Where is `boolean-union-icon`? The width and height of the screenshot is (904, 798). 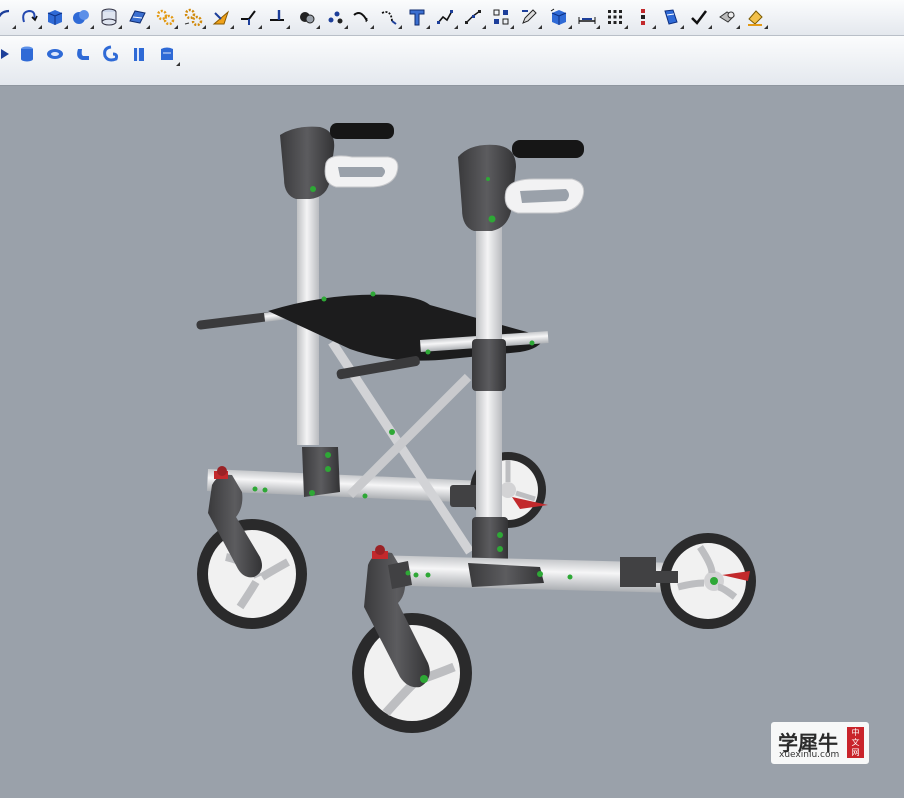 boolean-union-icon is located at coordinates (82, 17).